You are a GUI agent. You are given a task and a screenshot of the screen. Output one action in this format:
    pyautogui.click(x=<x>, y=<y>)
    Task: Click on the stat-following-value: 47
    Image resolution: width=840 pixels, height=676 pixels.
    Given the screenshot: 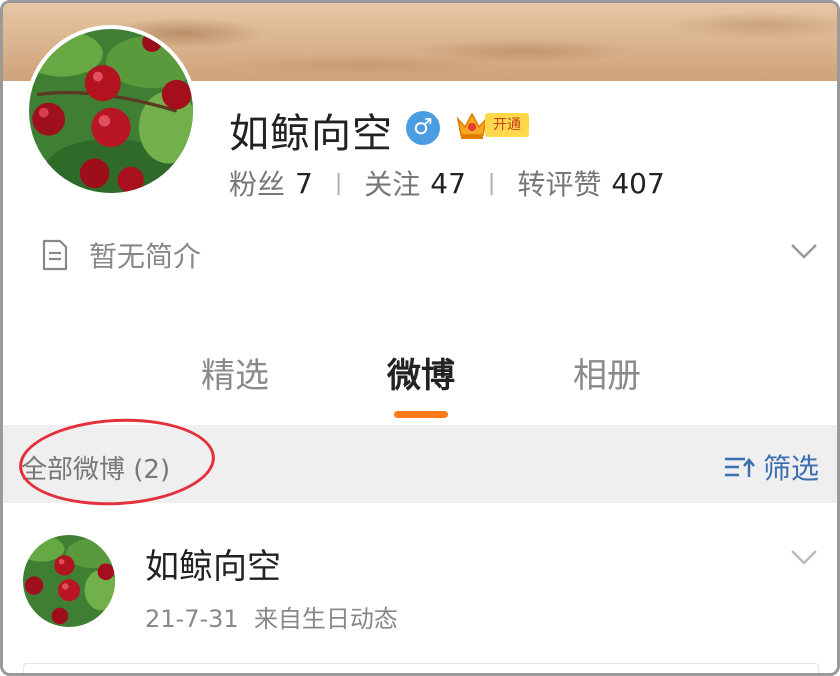 What is the action you would take?
    pyautogui.click(x=448, y=183)
    